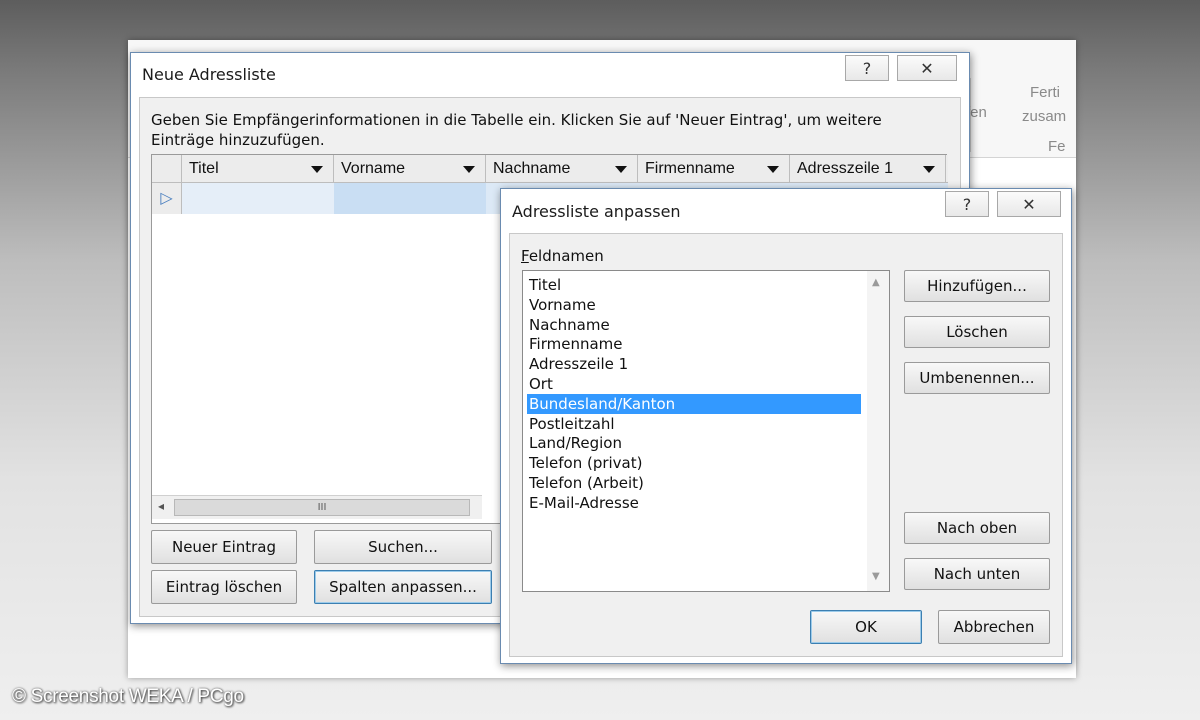 This screenshot has width=1200, height=720. What do you see at coordinates (410, 169) in the screenshot?
I see `column-header-vorname: Vorname` at bounding box center [410, 169].